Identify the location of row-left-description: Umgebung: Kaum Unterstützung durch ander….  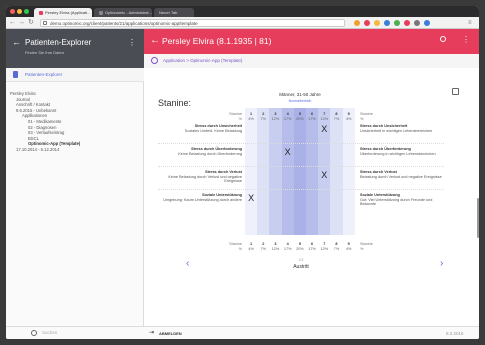
(202, 200).